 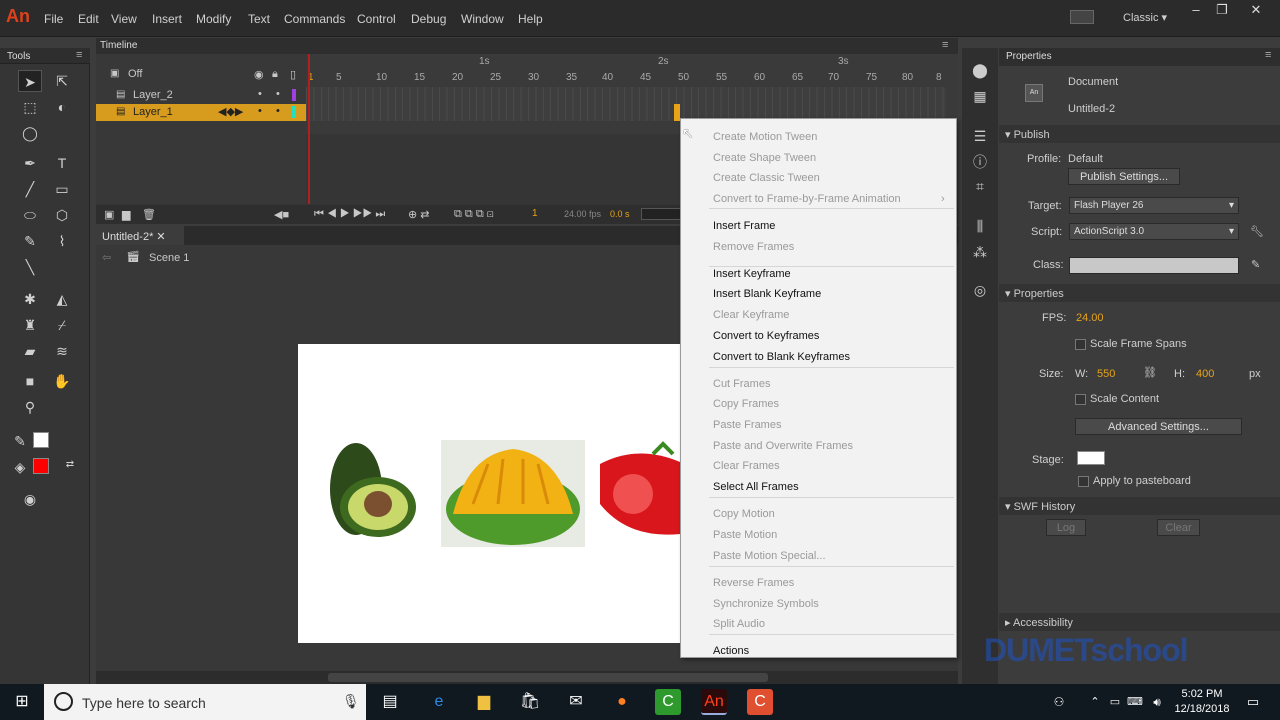 I want to click on mail-icon: ✉, so click(x=576, y=702).